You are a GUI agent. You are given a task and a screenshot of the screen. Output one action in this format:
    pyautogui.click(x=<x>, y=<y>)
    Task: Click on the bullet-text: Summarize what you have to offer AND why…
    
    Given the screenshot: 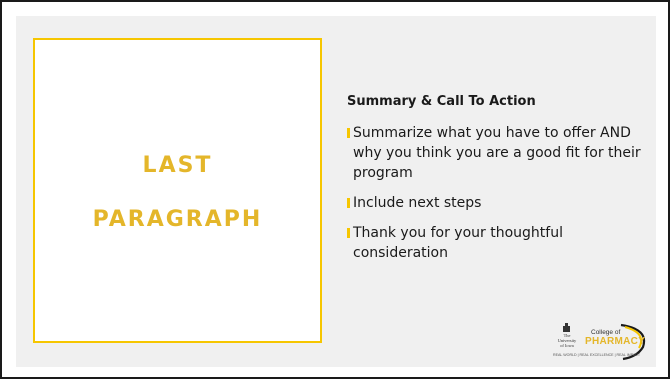 What is the action you would take?
    pyautogui.click(x=497, y=153)
    